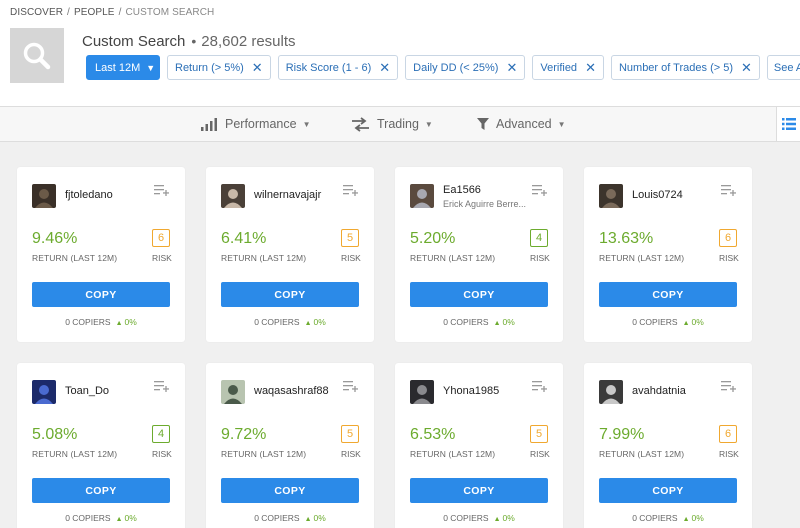 The width and height of the screenshot is (800, 528). I want to click on search-icon, so click(37, 55).